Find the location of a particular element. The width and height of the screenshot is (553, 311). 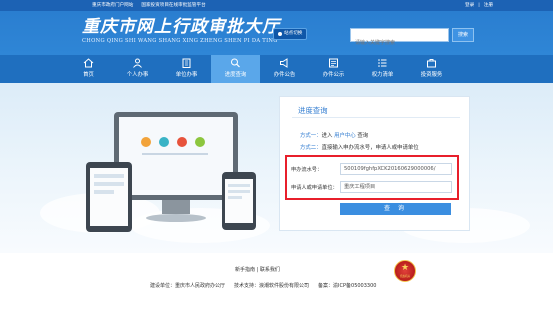

tech-support: 技术支持：浪潮软件股份有限公司 is located at coordinates (272, 286).